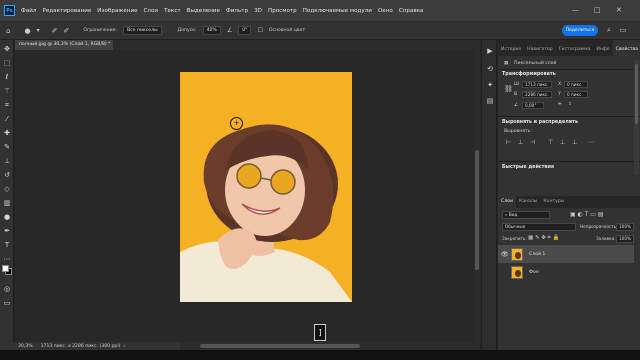  Describe the element at coordinates (258, 11) in the screenshot. I see `menu-3d: 3D` at that location.